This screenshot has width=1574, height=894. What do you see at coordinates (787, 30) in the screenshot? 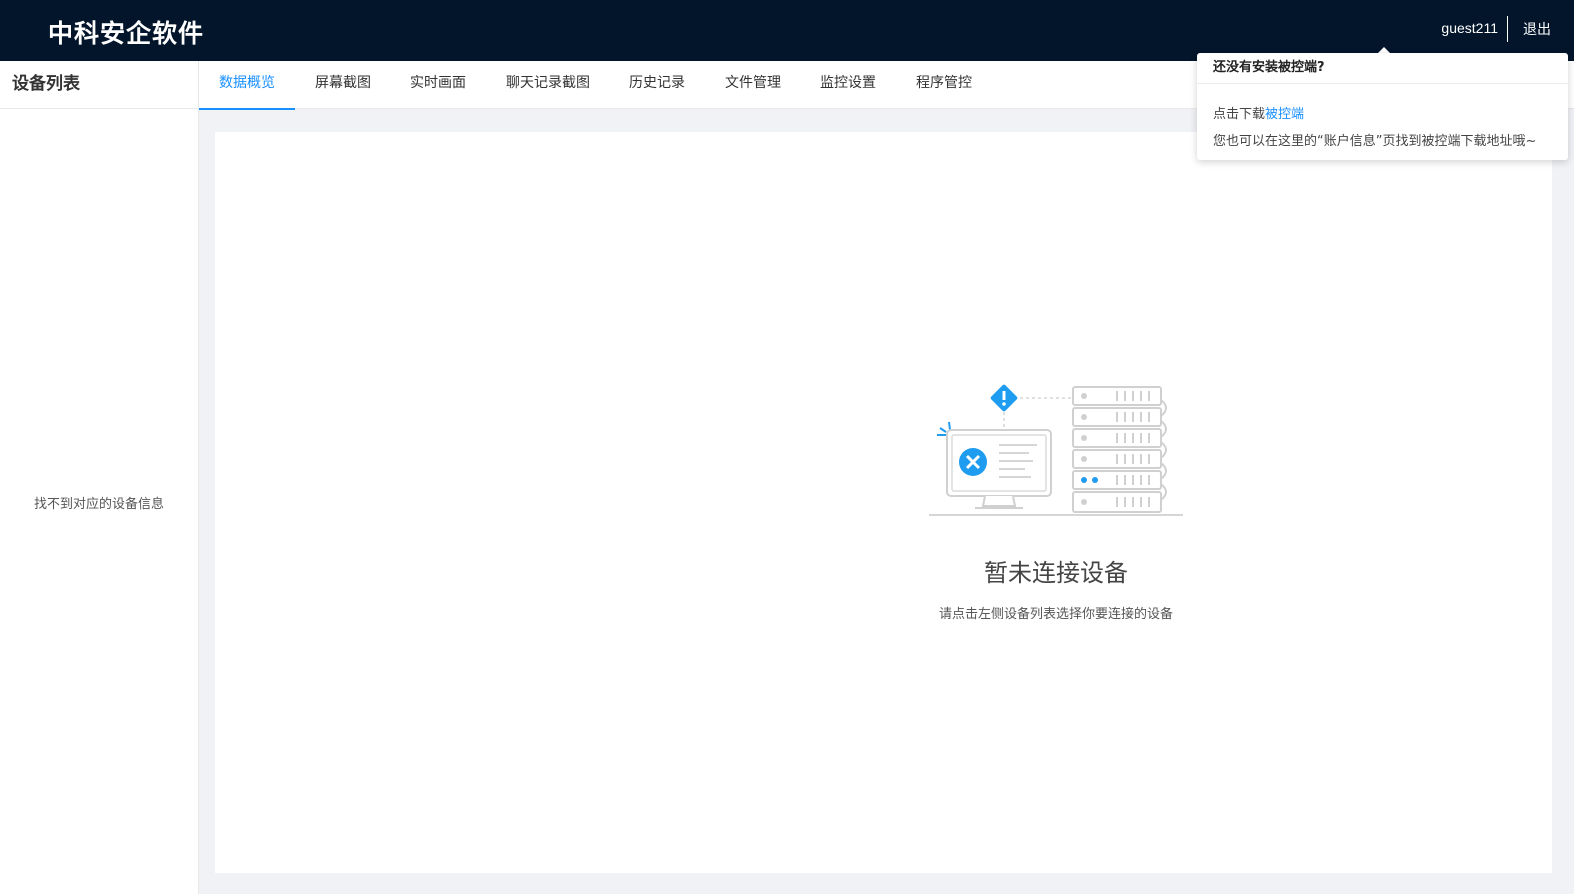
I see `top-header: 中科安企软件 guest211 退出` at bounding box center [787, 30].